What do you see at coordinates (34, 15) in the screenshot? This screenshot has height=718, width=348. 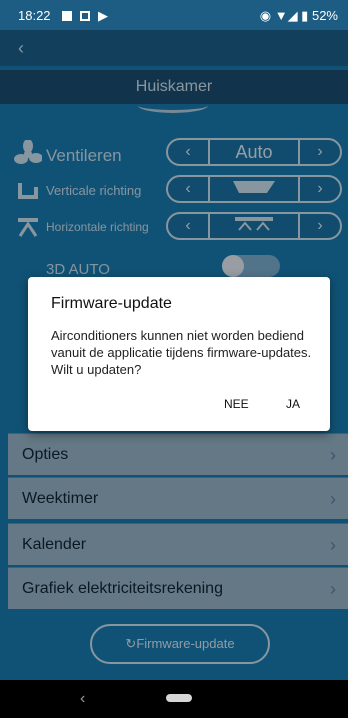 I see `status-time: 18:22` at bounding box center [34, 15].